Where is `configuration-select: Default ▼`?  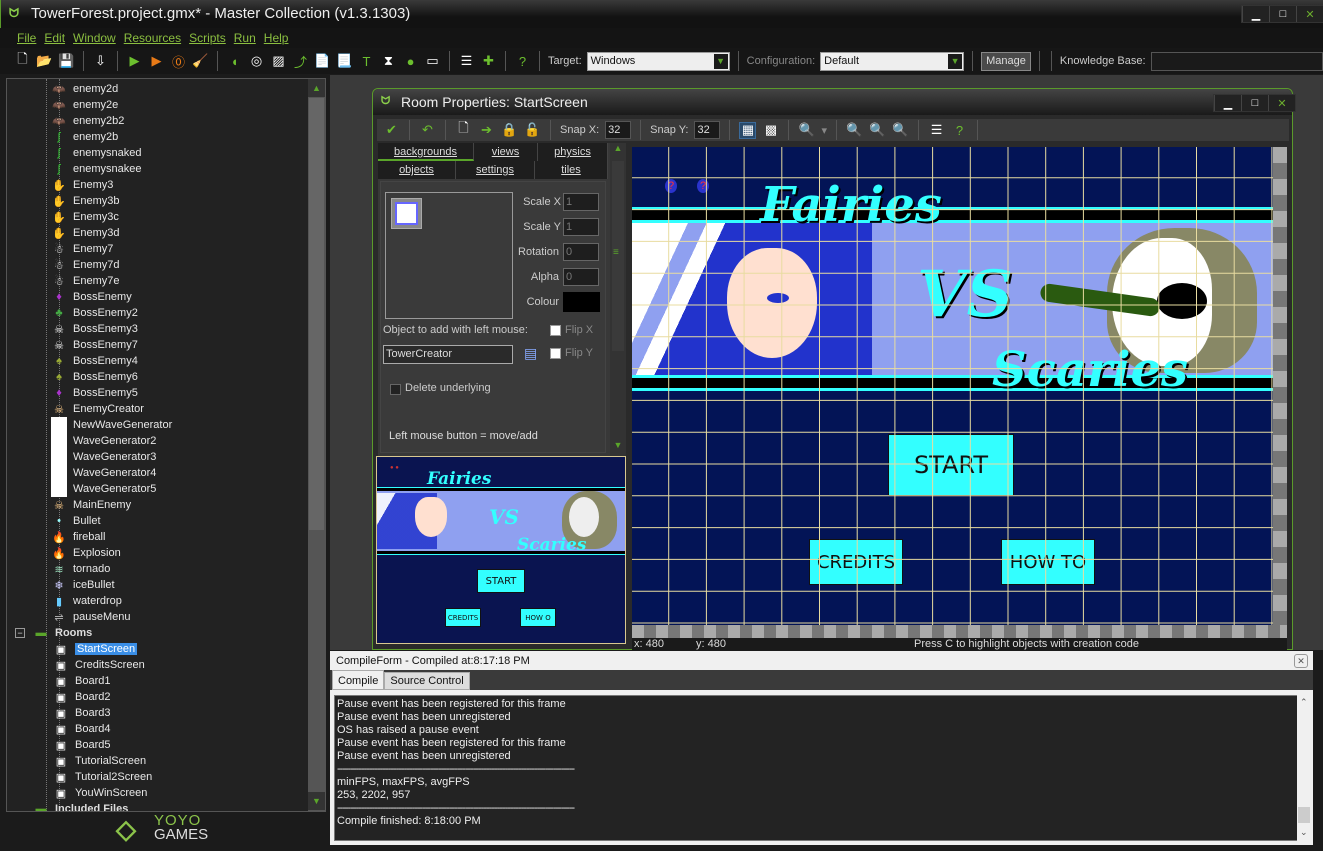 configuration-select: Default ▼ is located at coordinates (892, 61).